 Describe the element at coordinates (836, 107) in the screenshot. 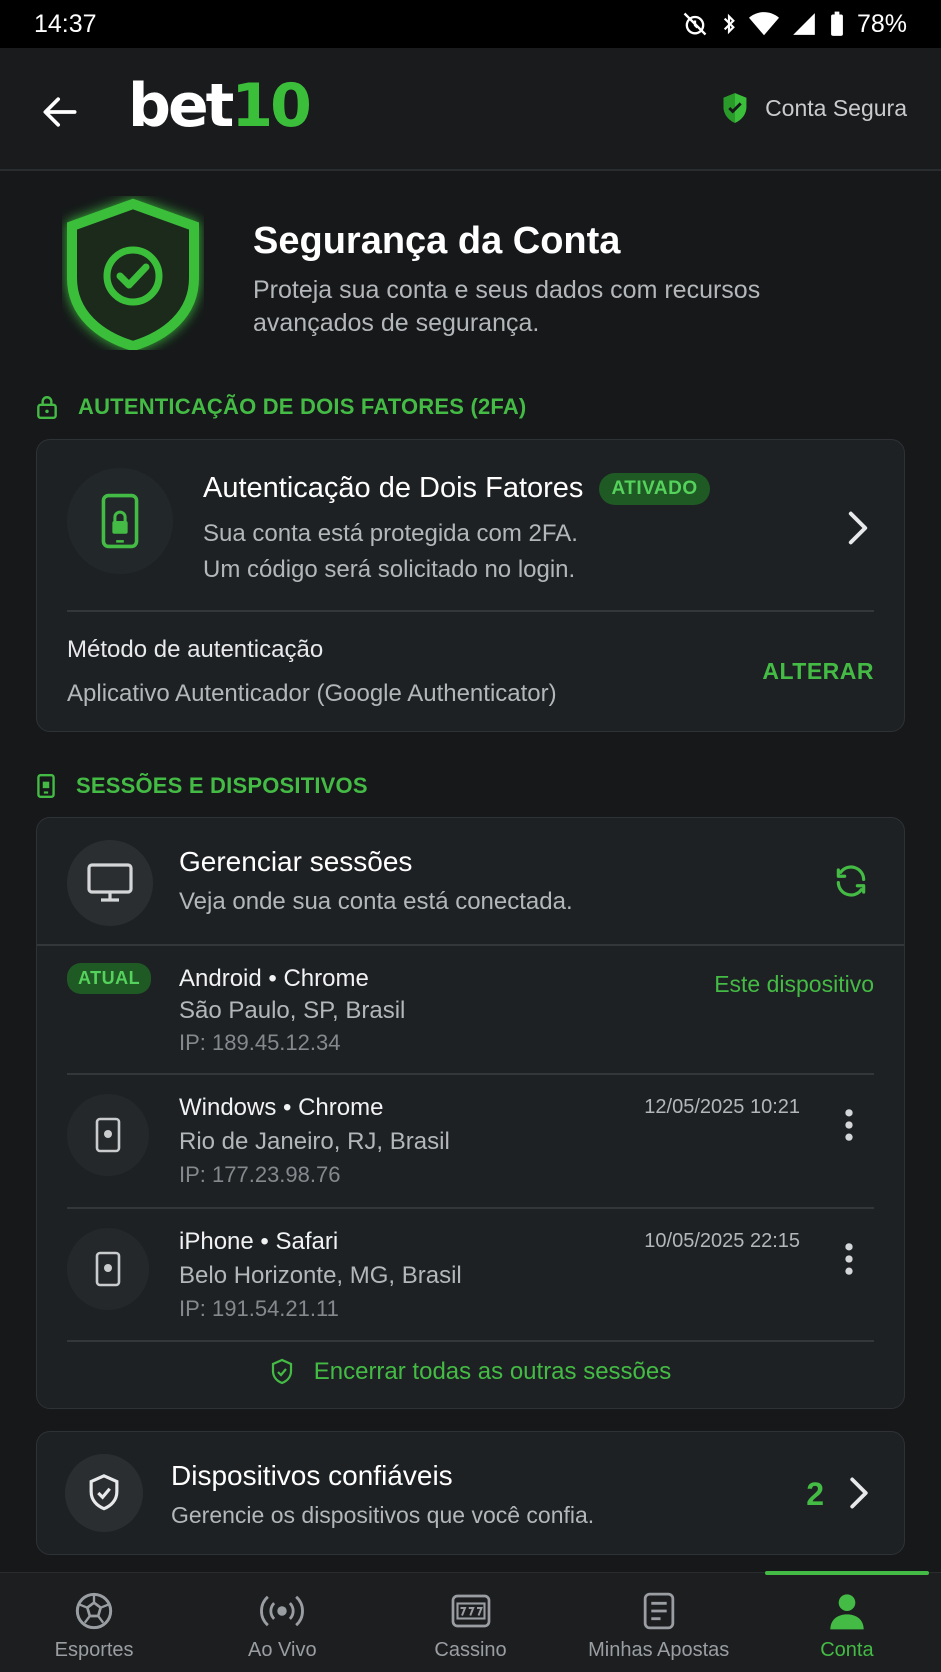

I see `secure-label: Conta Segura` at that location.